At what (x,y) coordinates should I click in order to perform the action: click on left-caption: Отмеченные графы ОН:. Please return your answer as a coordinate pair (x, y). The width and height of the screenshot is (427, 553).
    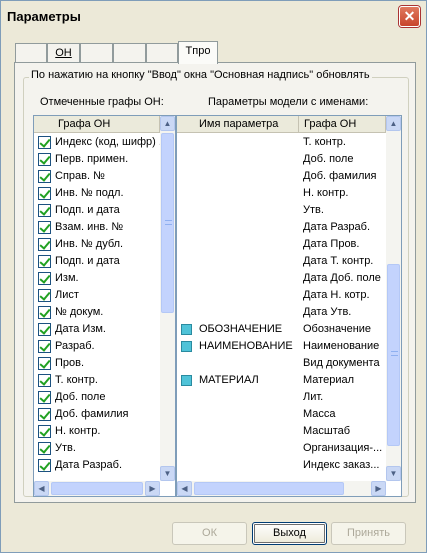
    Looking at the image, I should click on (102, 102).